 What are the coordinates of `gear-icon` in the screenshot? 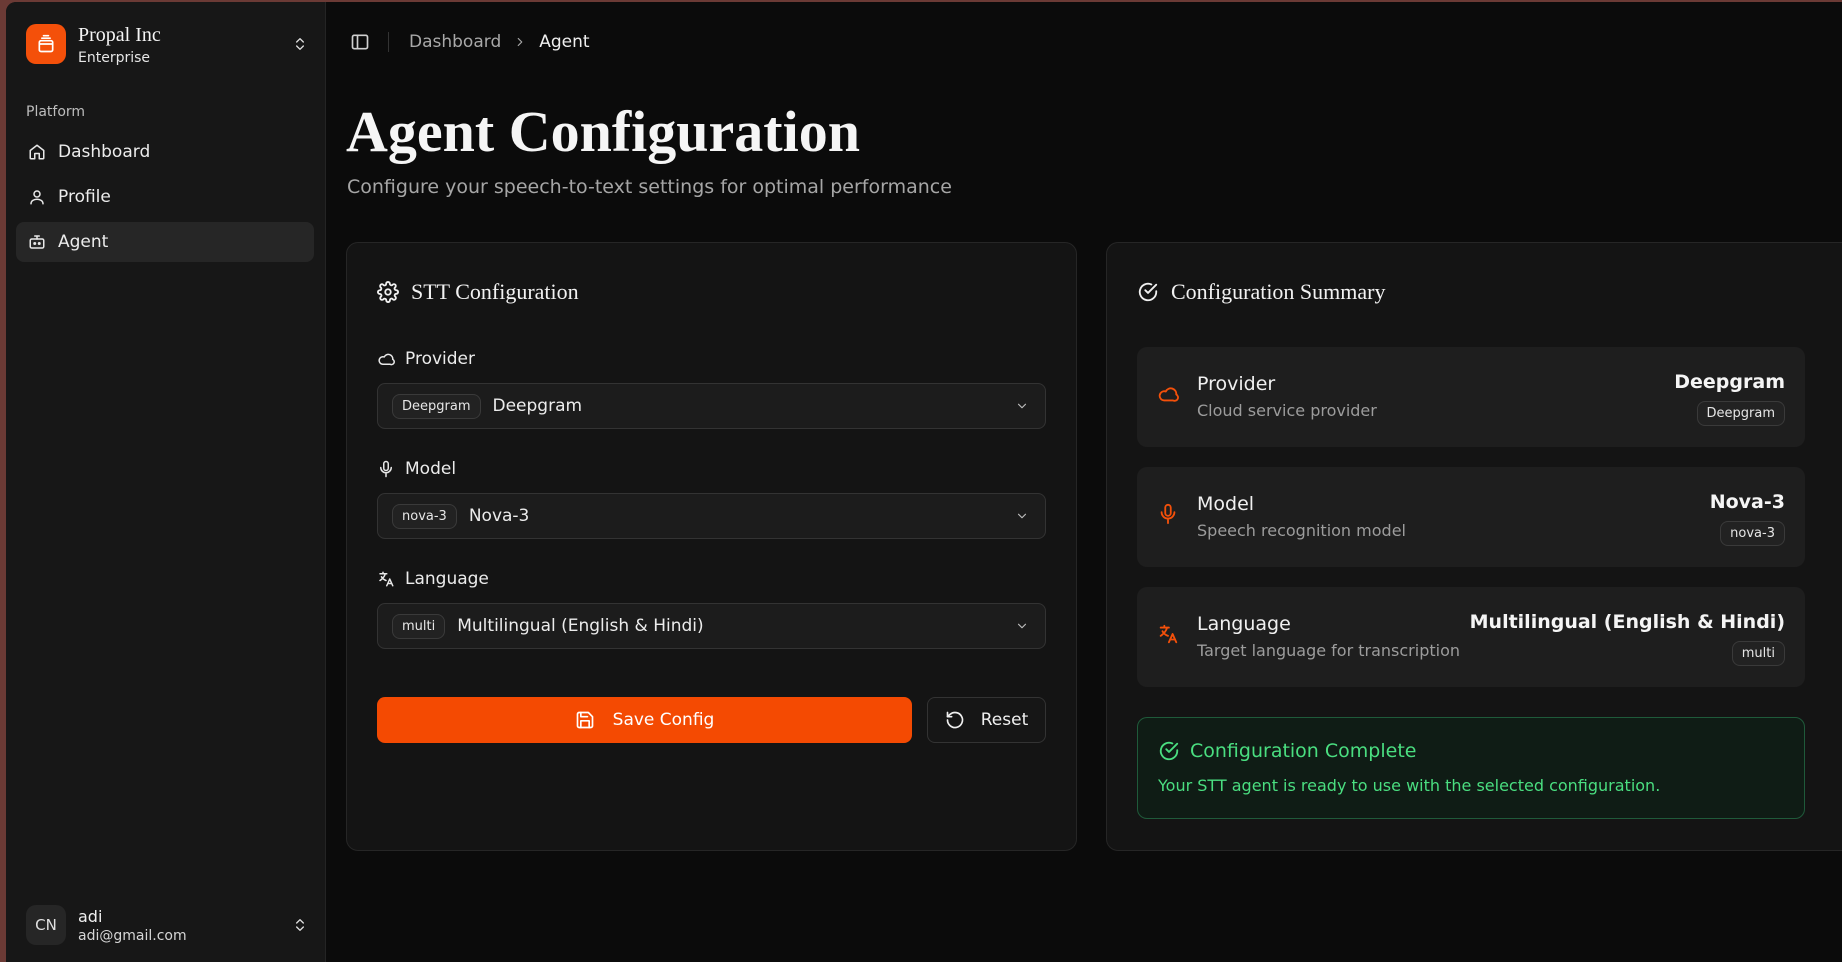 It's located at (388, 292).